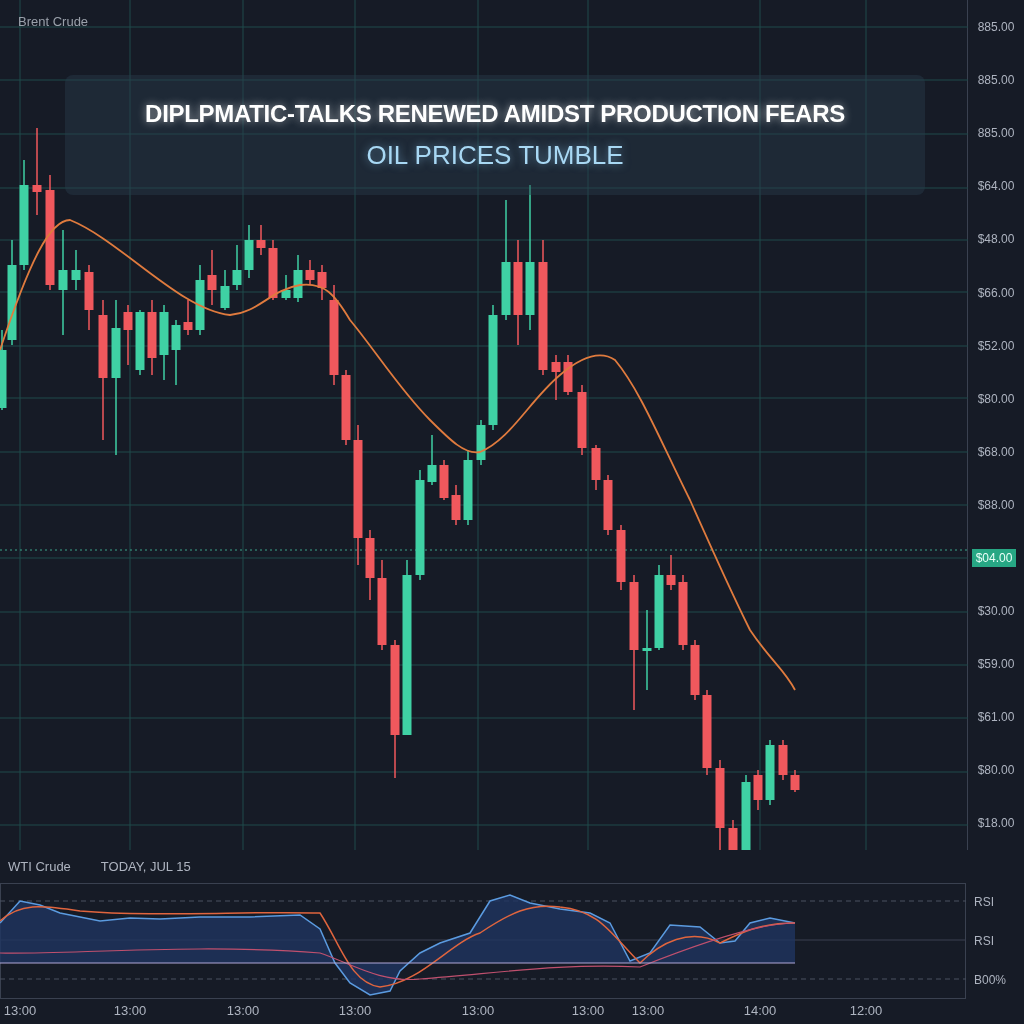  I want to click on price-label: $18.00, so click(996, 823).